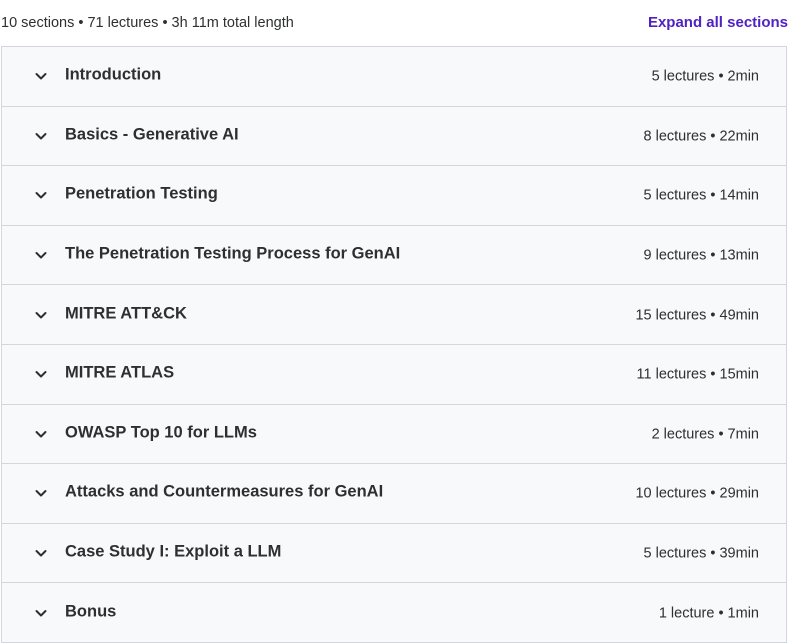 Image resolution: width=792 pixels, height=643 pixels. I want to click on section-title: MITRE ATT&CK, so click(126, 313).